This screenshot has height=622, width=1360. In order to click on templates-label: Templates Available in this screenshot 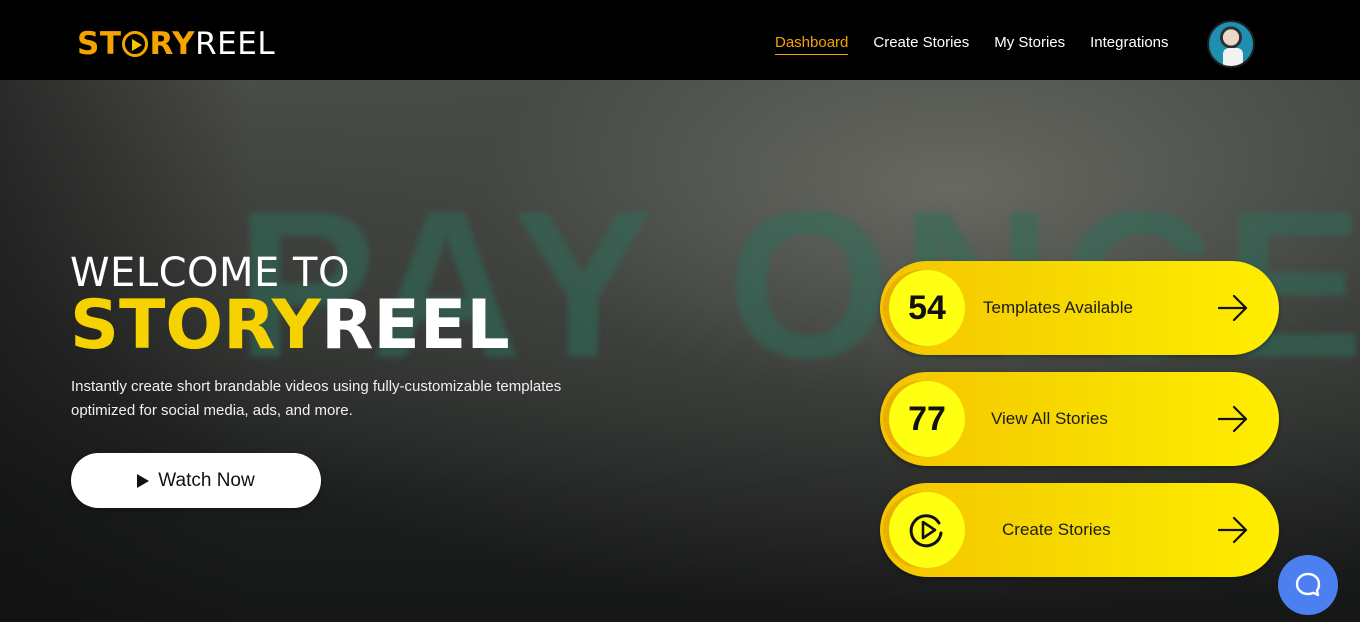, I will do `click(1058, 307)`.